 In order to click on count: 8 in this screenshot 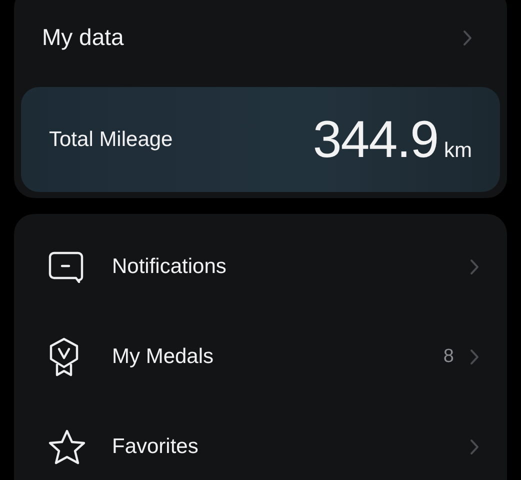, I will do `click(448, 357)`.